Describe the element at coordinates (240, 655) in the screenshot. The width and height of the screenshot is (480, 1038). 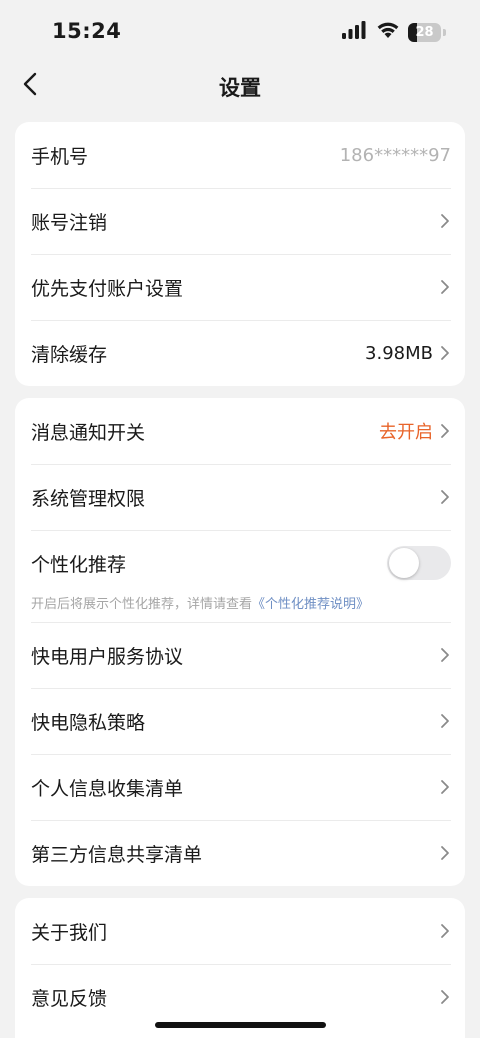
I see `service-agreement-row: 快电用户服务协议` at that location.